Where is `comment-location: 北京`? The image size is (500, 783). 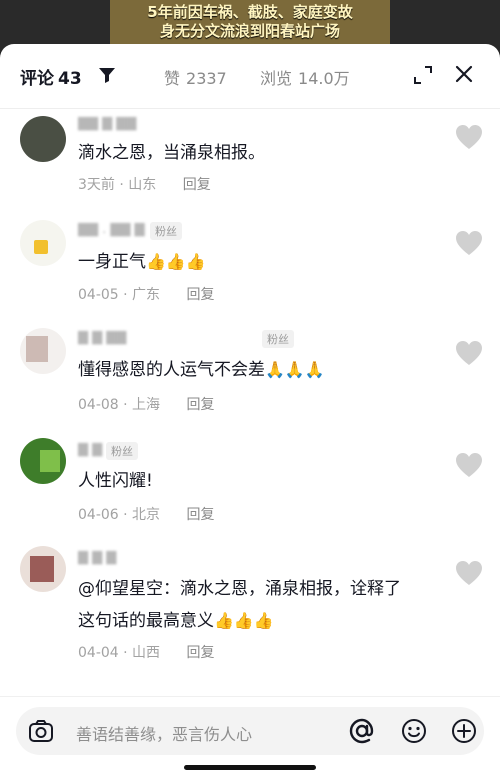
comment-location: 北京 is located at coordinates (146, 515).